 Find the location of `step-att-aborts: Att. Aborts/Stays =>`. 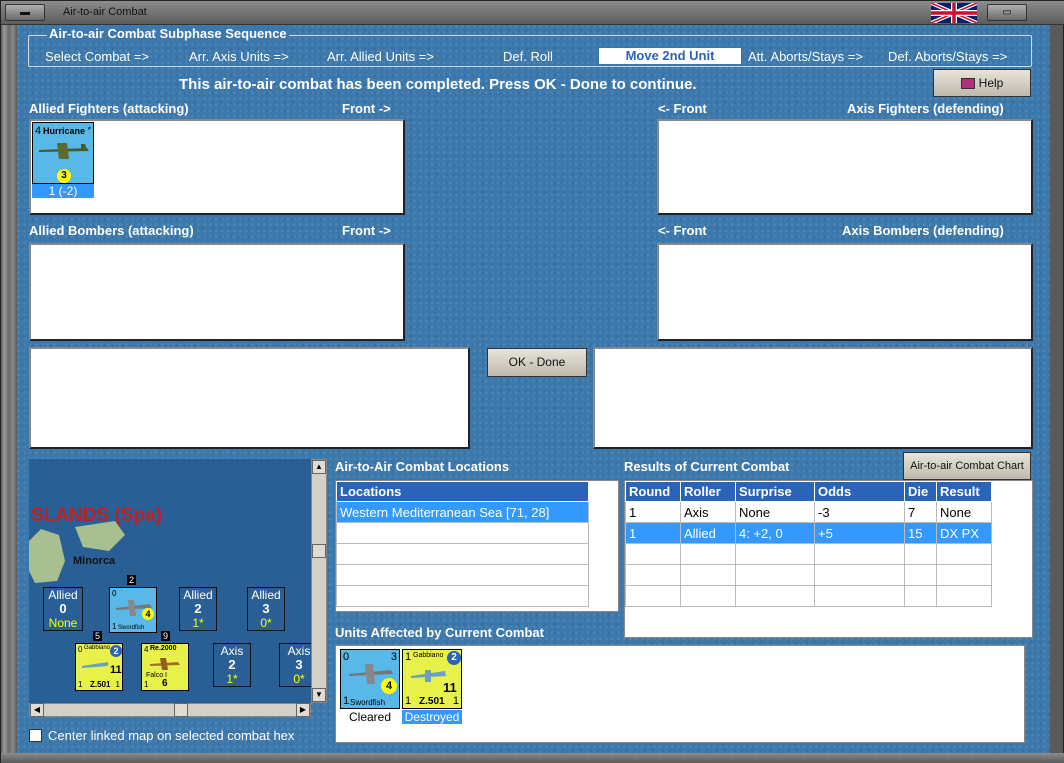

step-att-aborts: Att. Aborts/Stays => is located at coordinates (805, 56).